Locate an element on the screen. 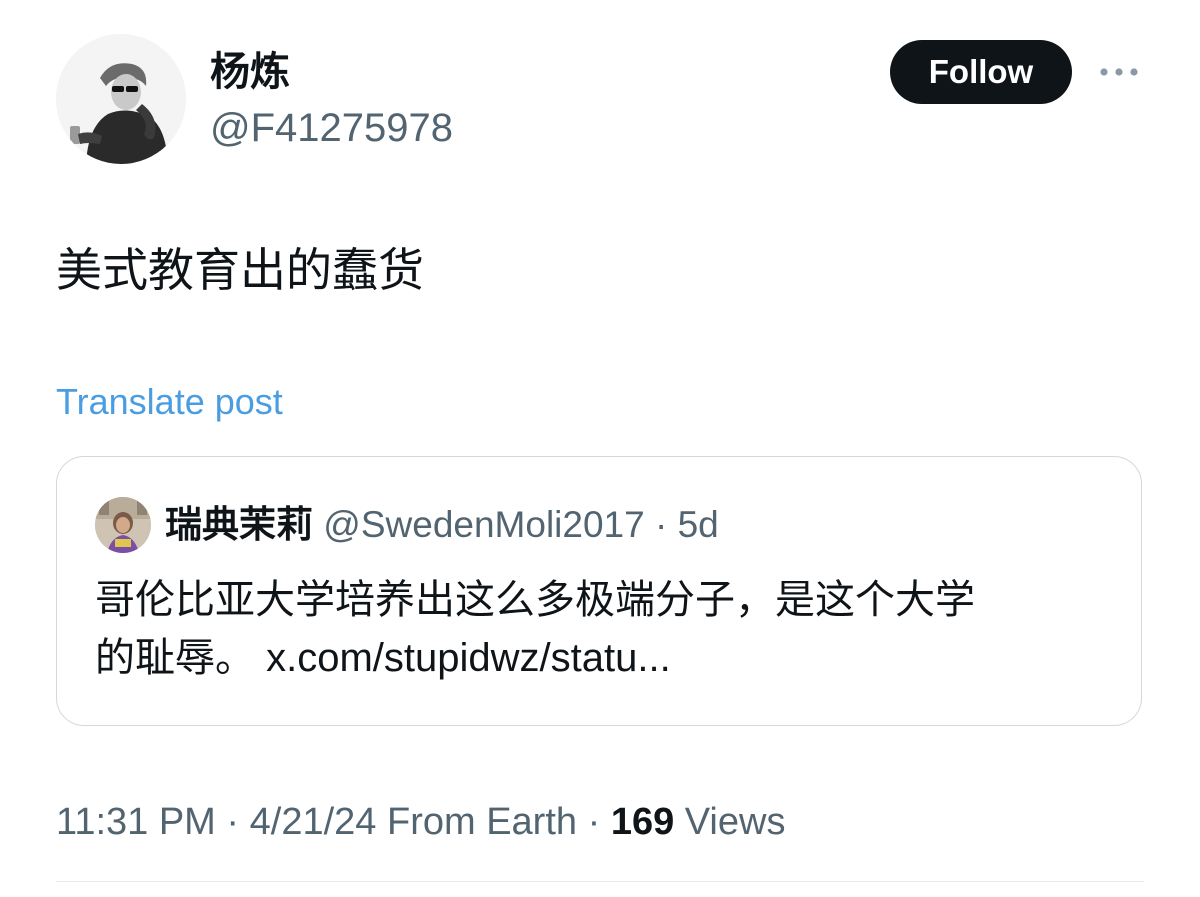  quoted-post-text-line2: 的耻辱。 is located at coordinates (175, 658).